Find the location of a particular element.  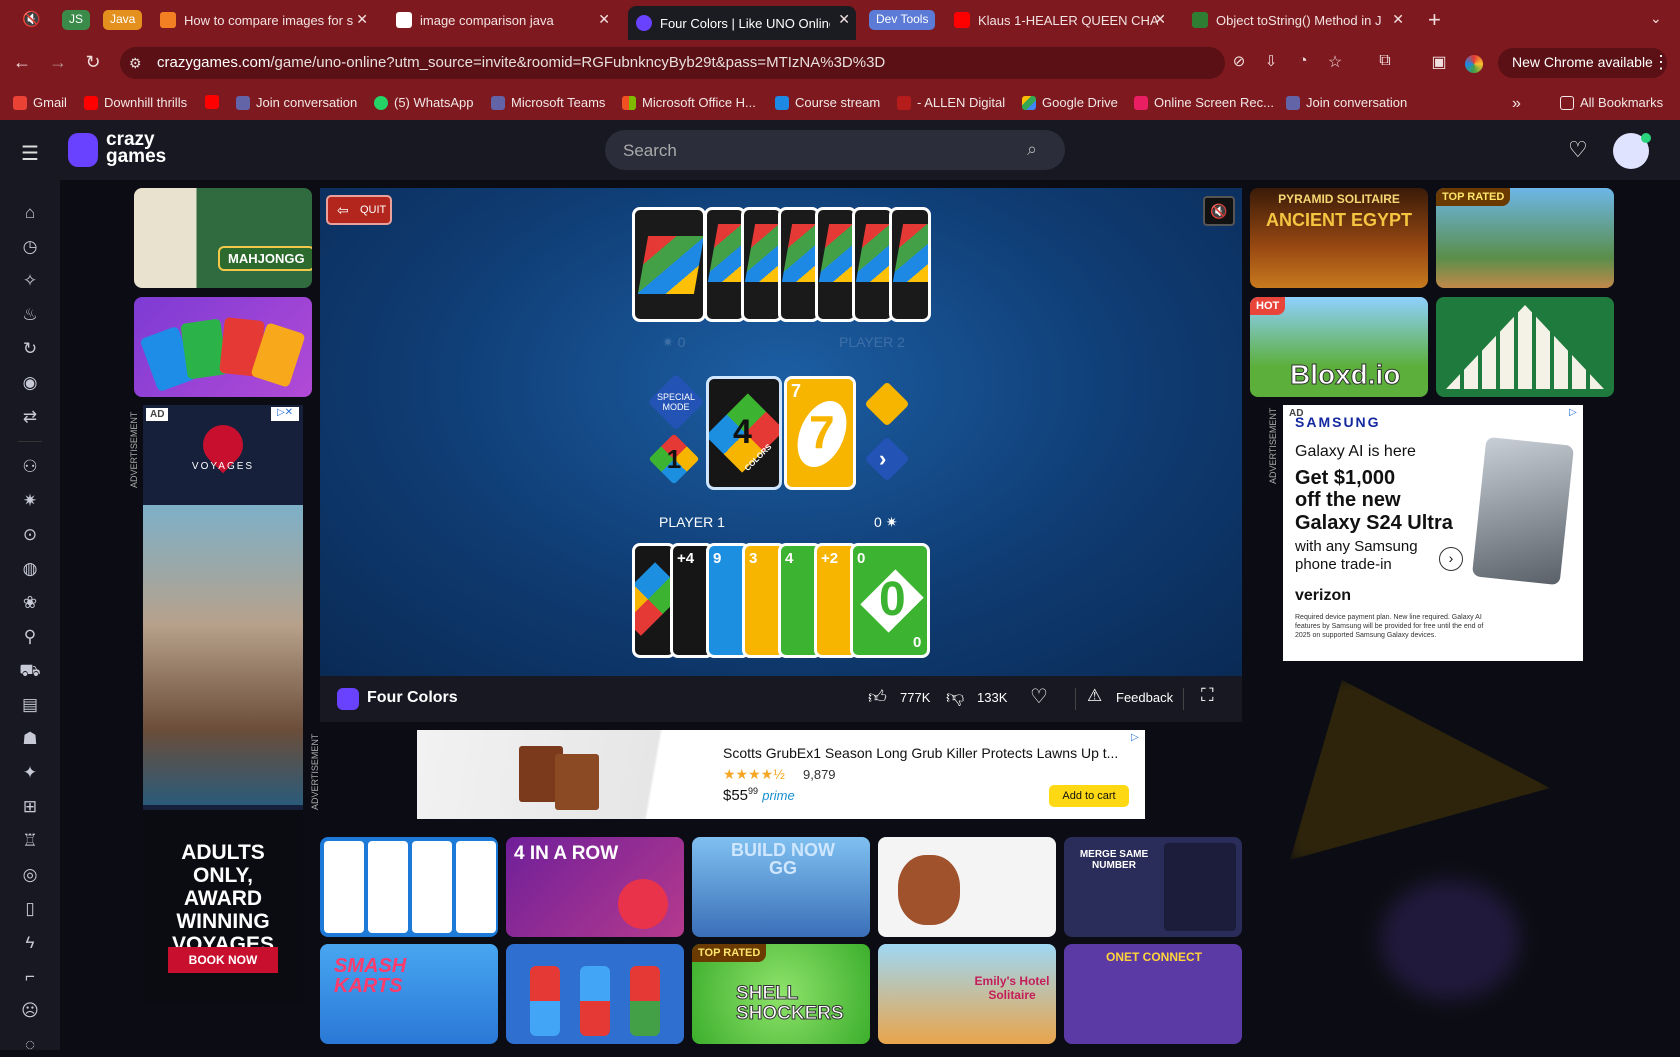

updated-icon: ↻ is located at coordinates (30, 350).